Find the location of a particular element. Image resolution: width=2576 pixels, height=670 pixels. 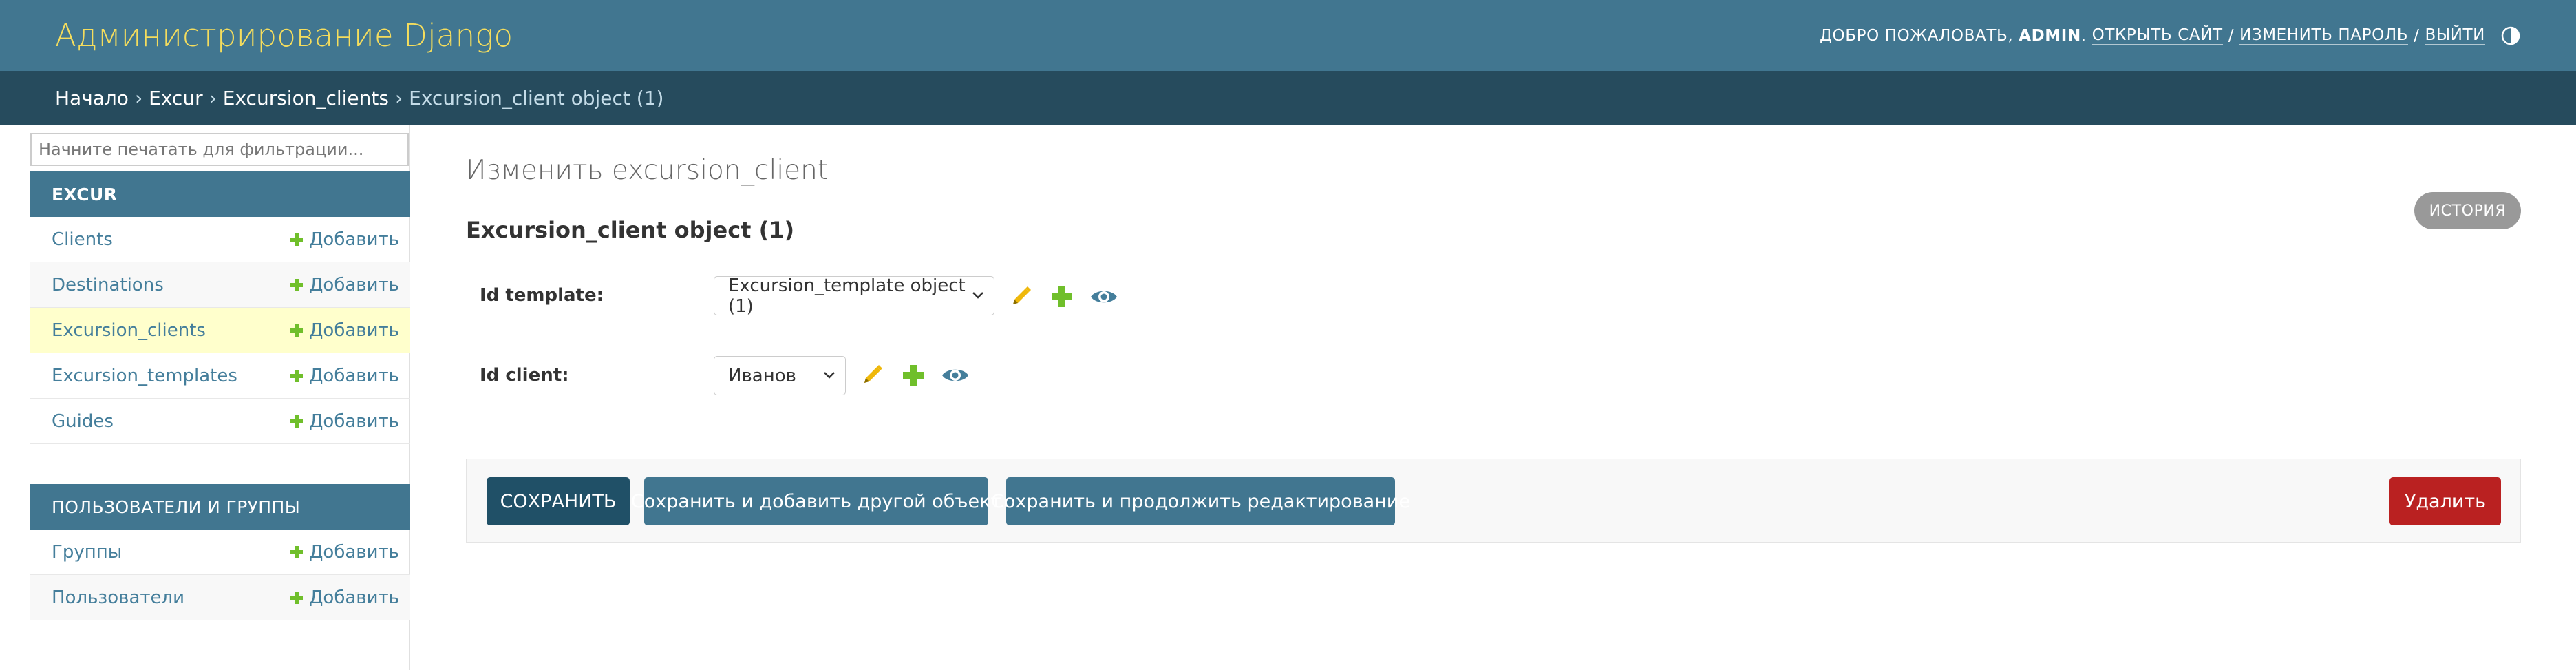

breadcrumb-app: Excur is located at coordinates (175, 98).